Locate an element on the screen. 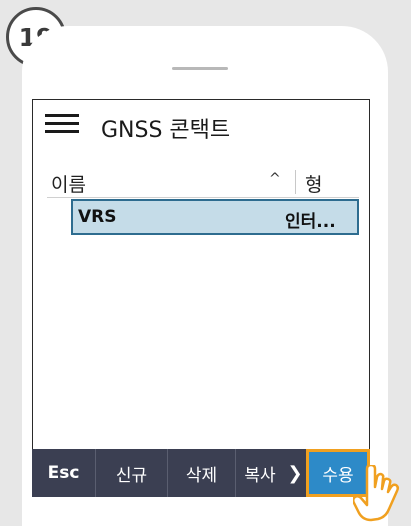 The width and height of the screenshot is (411, 526). title-bar: GNSS 콘택트 is located at coordinates (201, 125).